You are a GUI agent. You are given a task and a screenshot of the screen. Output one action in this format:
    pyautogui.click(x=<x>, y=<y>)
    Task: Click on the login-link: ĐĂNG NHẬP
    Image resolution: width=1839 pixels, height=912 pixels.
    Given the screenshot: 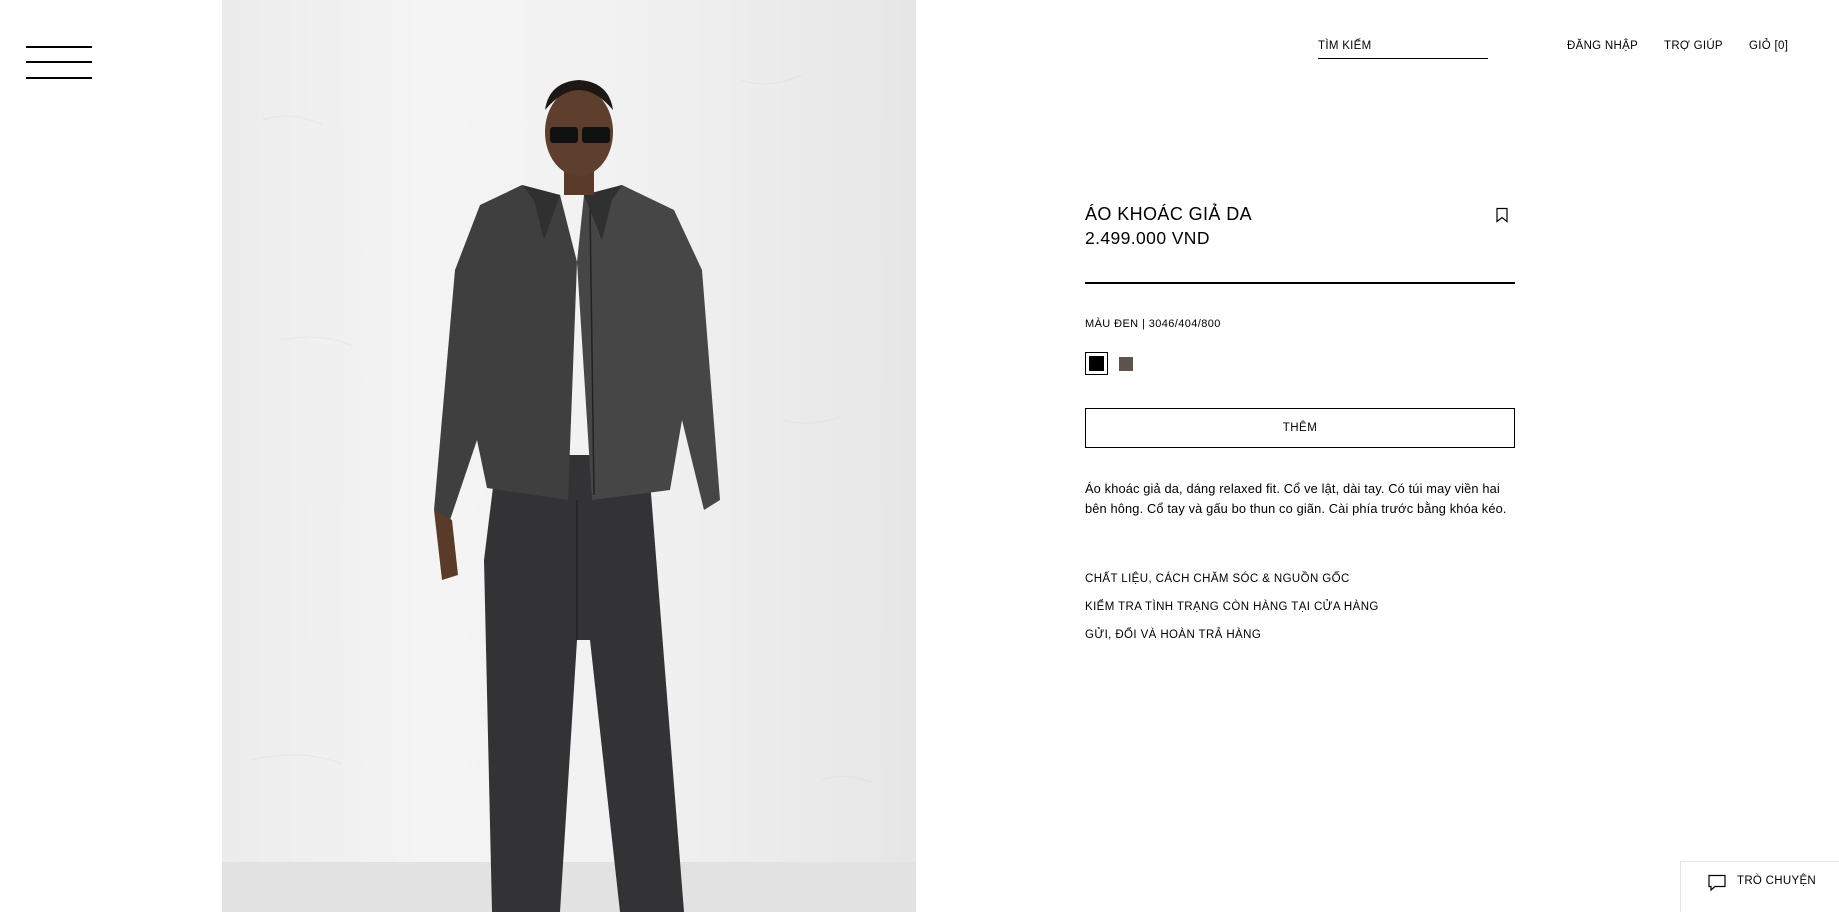 What is the action you would take?
    pyautogui.click(x=1602, y=46)
    